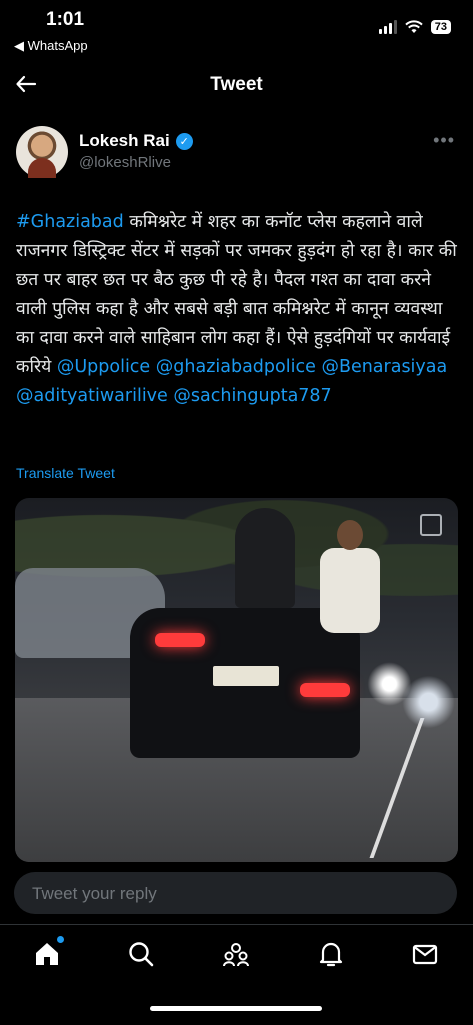  Describe the element at coordinates (65, 19) in the screenshot. I see `status-time: 1:01` at that location.